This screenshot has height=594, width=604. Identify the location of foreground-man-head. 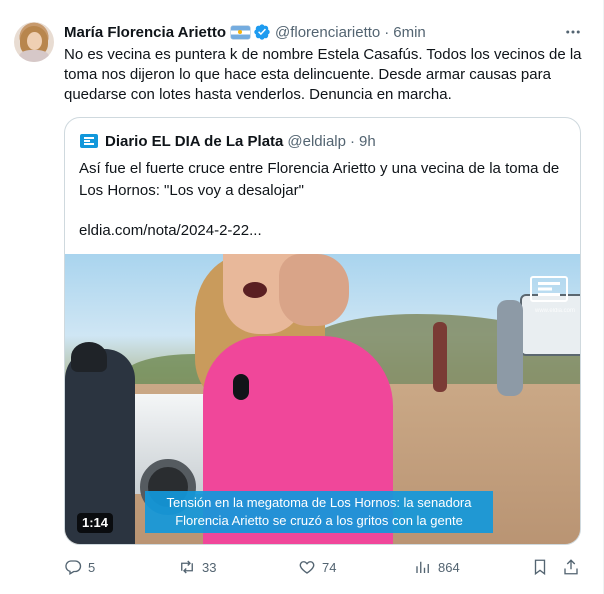
(89, 357).